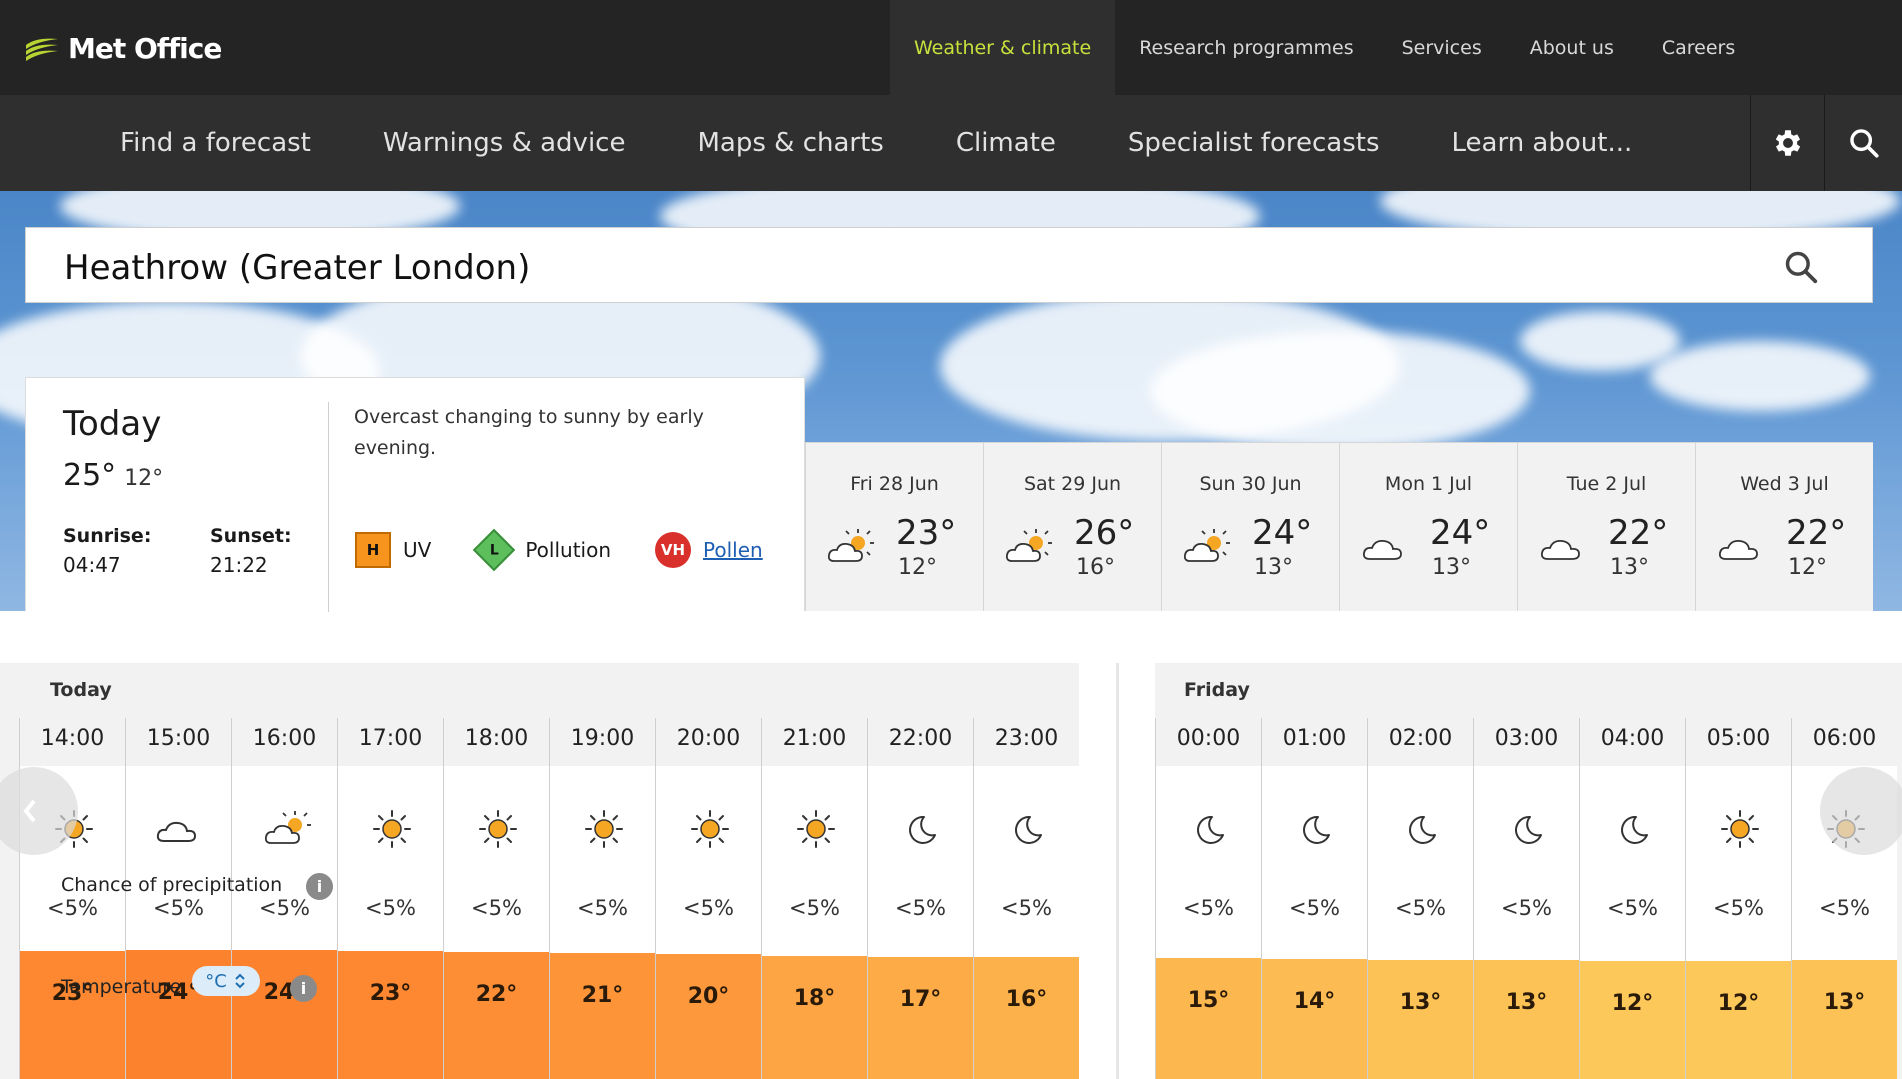 The width and height of the screenshot is (1902, 1079). Describe the element at coordinates (1282, 533) in the screenshot. I see `day-high: 24°` at that location.